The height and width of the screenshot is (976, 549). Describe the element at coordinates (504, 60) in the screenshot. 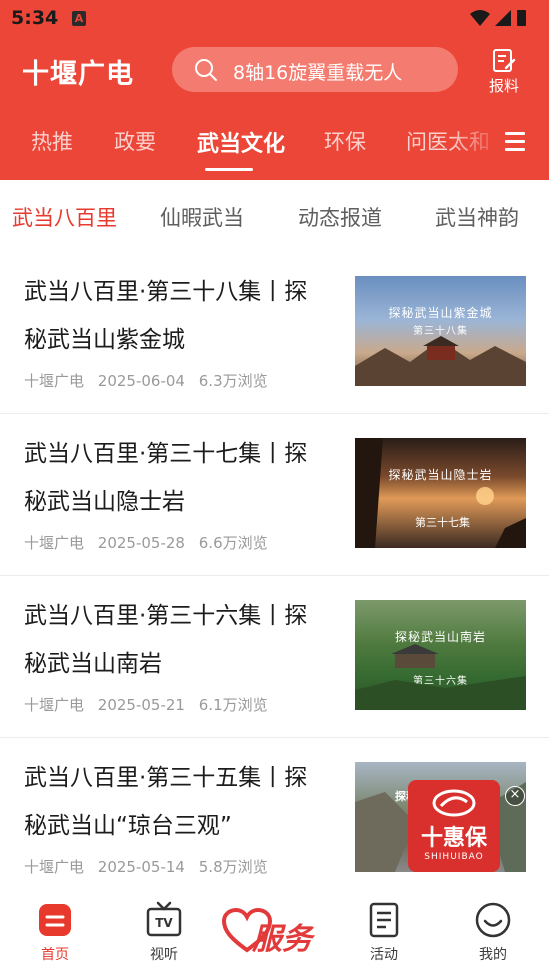

I see `edit-report-icon` at that location.